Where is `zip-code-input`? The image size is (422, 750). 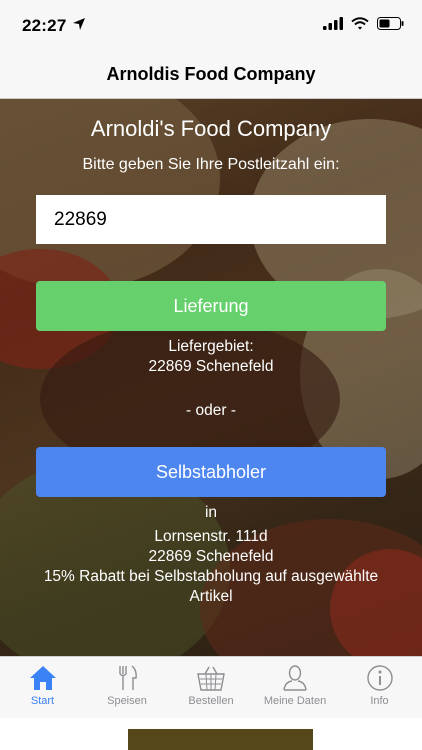 zip-code-input is located at coordinates (211, 219).